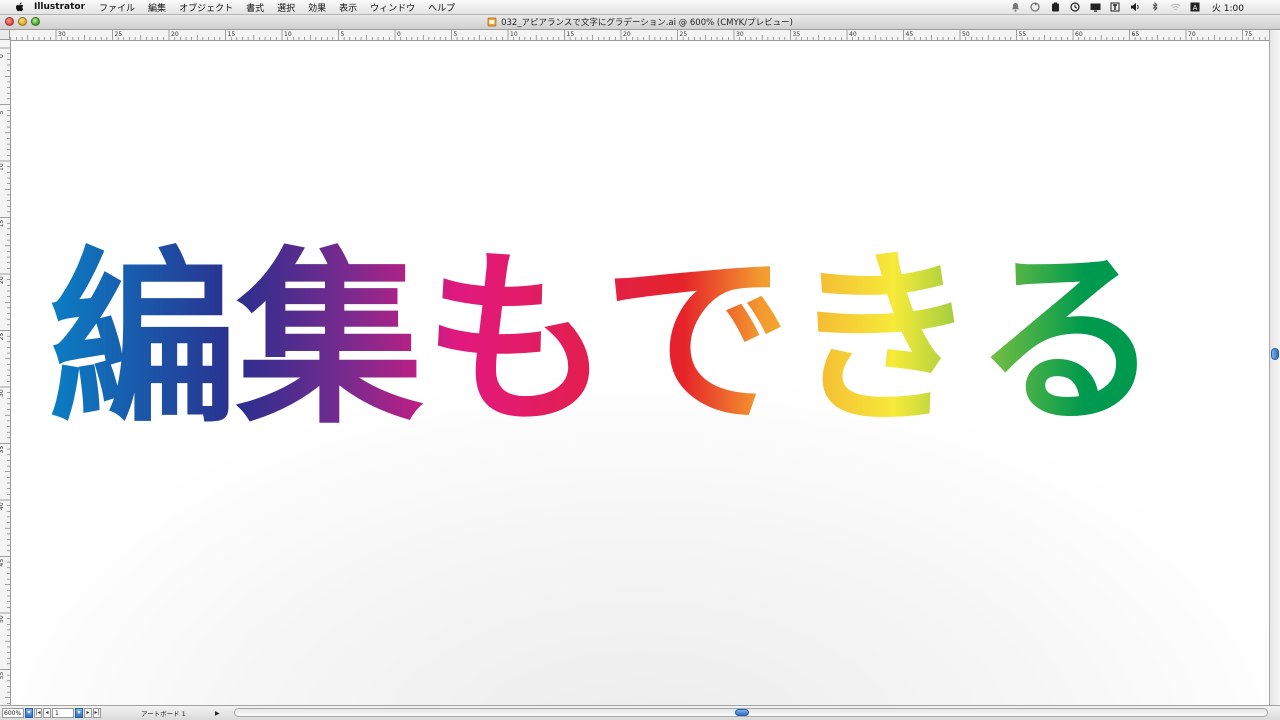  I want to click on ruler-label: 70, so click(1192, 34).